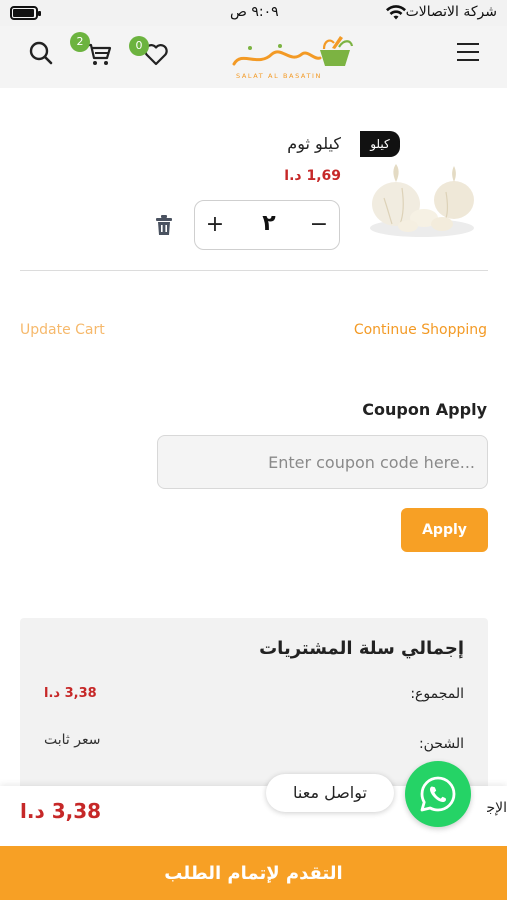 Image resolution: width=507 pixels, height=900 pixels. I want to click on section-divider, so click(254, 270).